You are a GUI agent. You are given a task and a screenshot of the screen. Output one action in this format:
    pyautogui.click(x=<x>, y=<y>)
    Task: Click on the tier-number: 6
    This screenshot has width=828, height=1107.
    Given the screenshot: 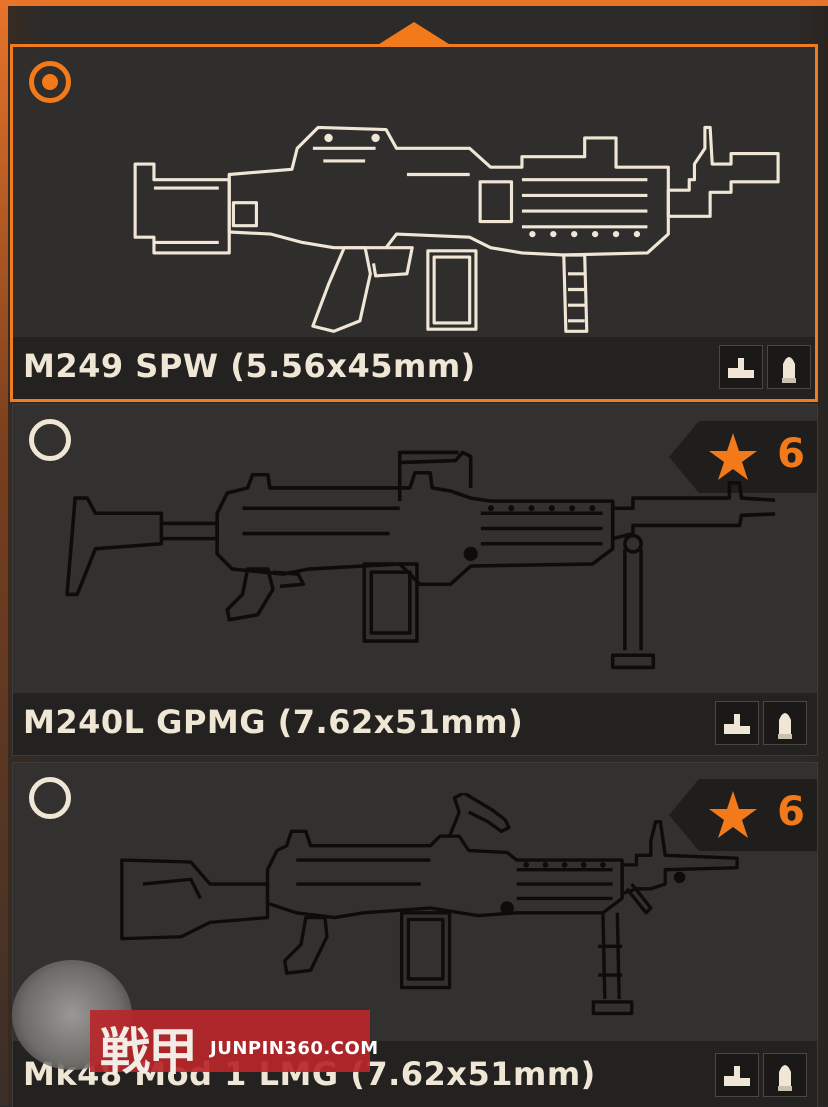 What is the action you would take?
    pyautogui.click(x=791, y=454)
    